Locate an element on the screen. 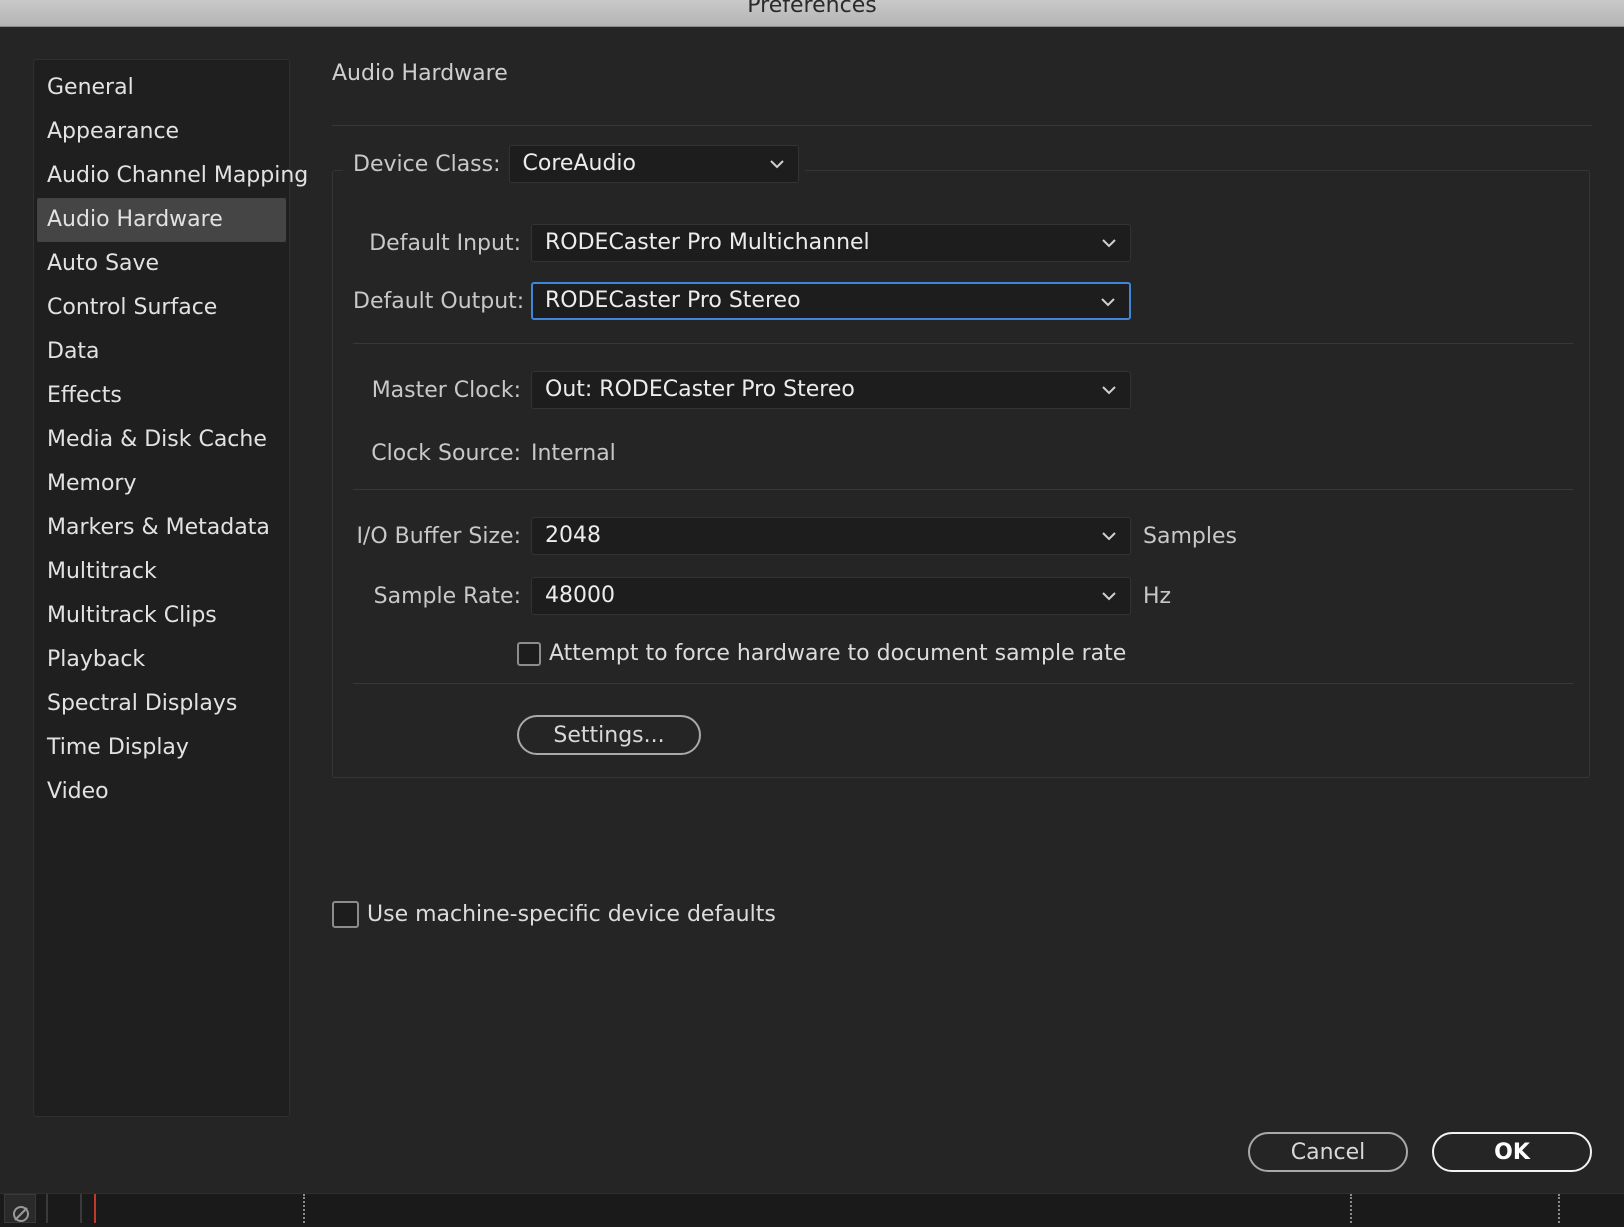 The height and width of the screenshot is (1227, 1624). device-class-label: Device Class: is located at coordinates (427, 164).